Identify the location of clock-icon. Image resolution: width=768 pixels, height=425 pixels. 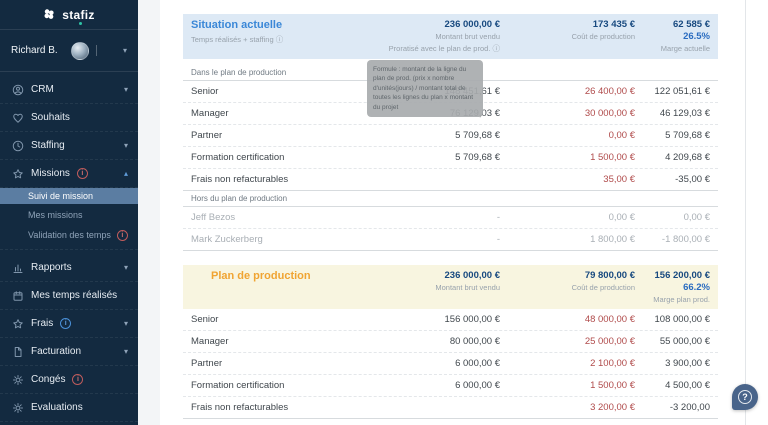
(18, 146).